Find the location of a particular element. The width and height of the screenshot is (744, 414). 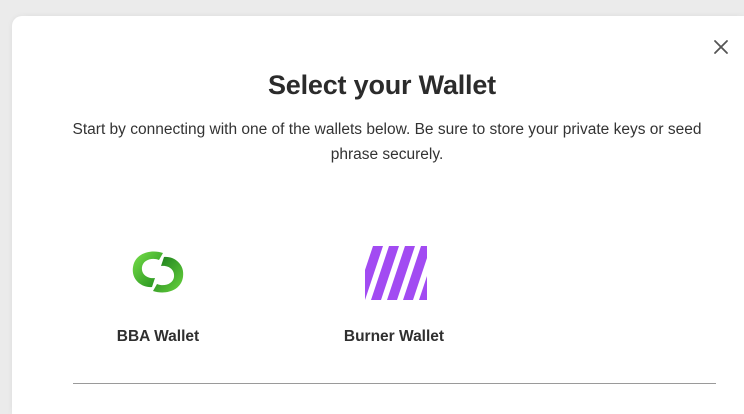

bba-wallet-logo-icon is located at coordinates (158, 272).